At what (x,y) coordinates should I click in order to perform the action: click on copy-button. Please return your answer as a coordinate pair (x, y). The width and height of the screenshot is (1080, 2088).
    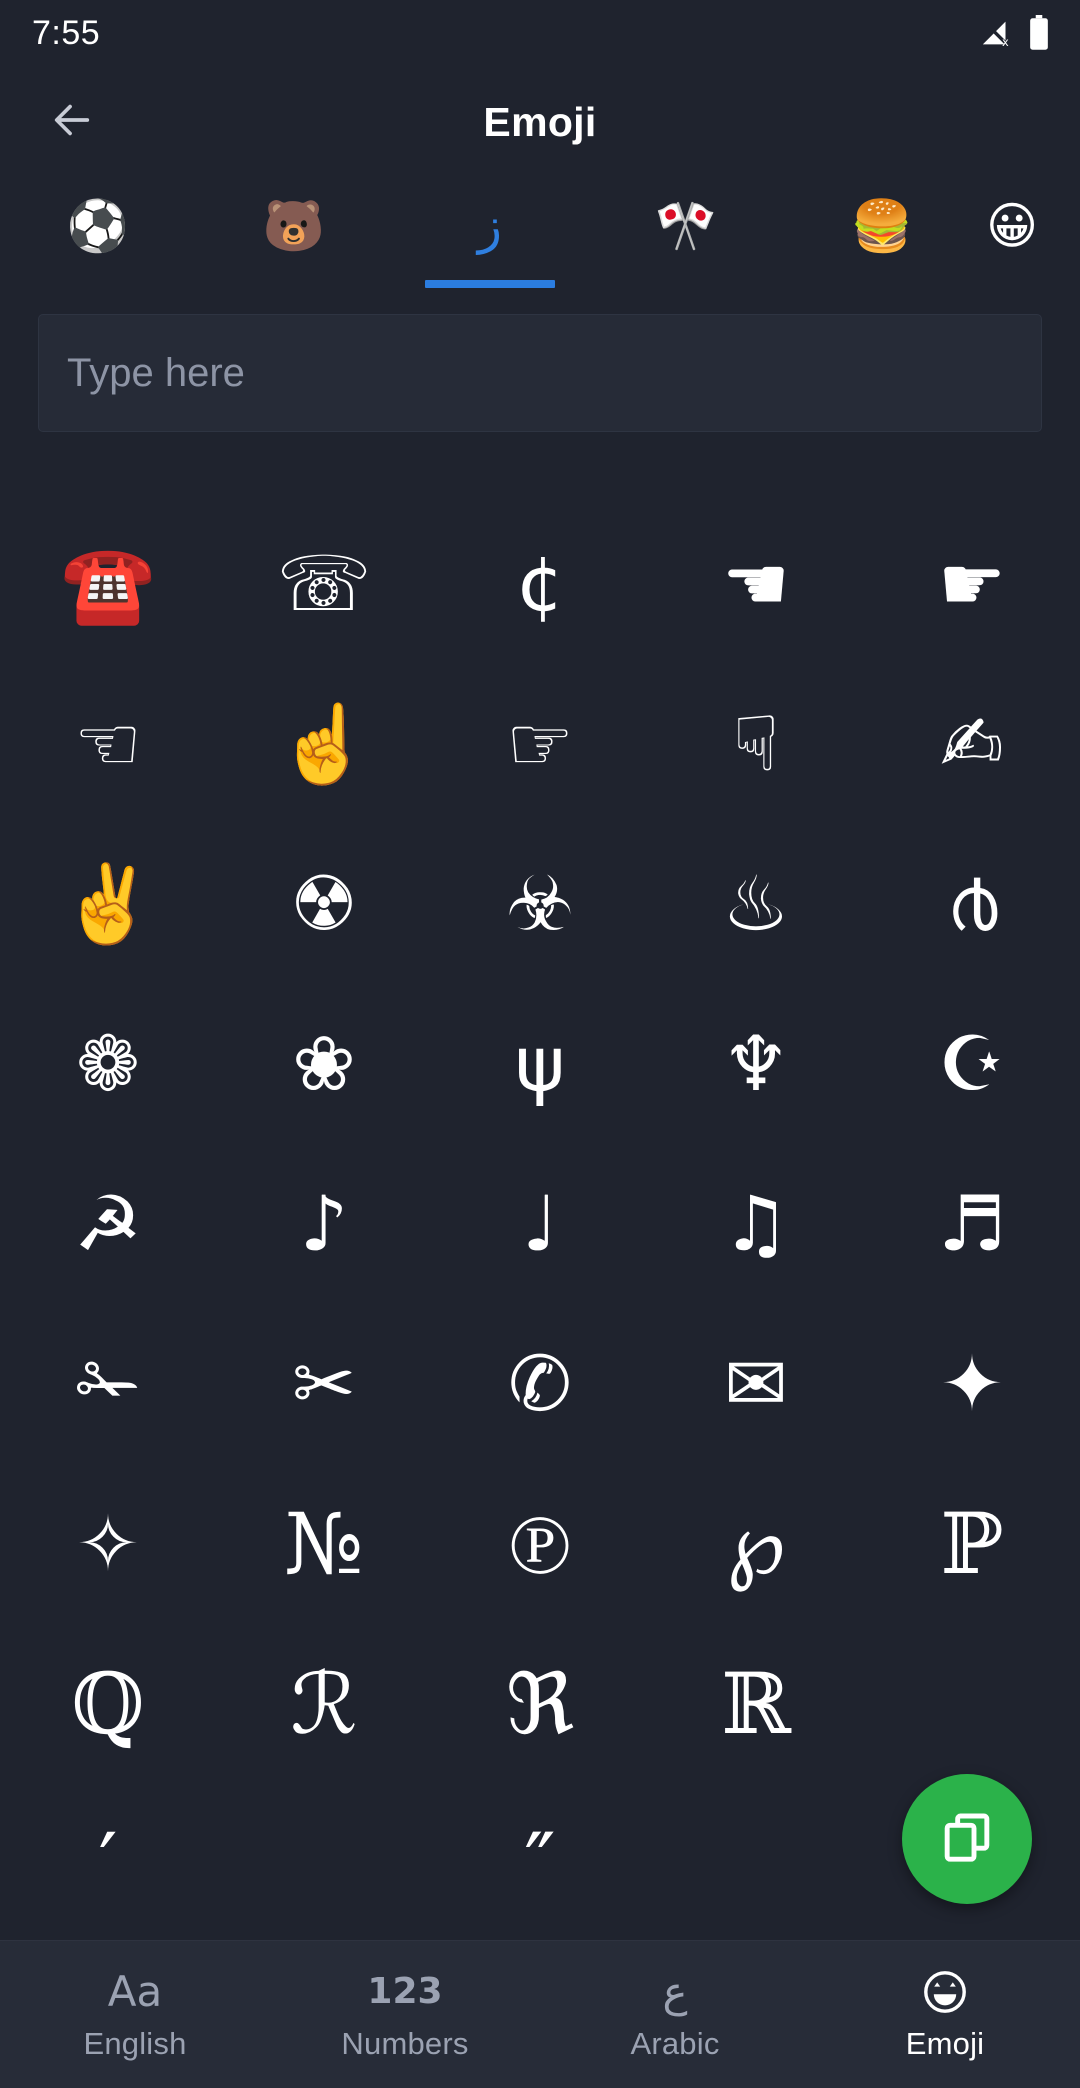
    Looking at the image, I should click on (967, 1839).